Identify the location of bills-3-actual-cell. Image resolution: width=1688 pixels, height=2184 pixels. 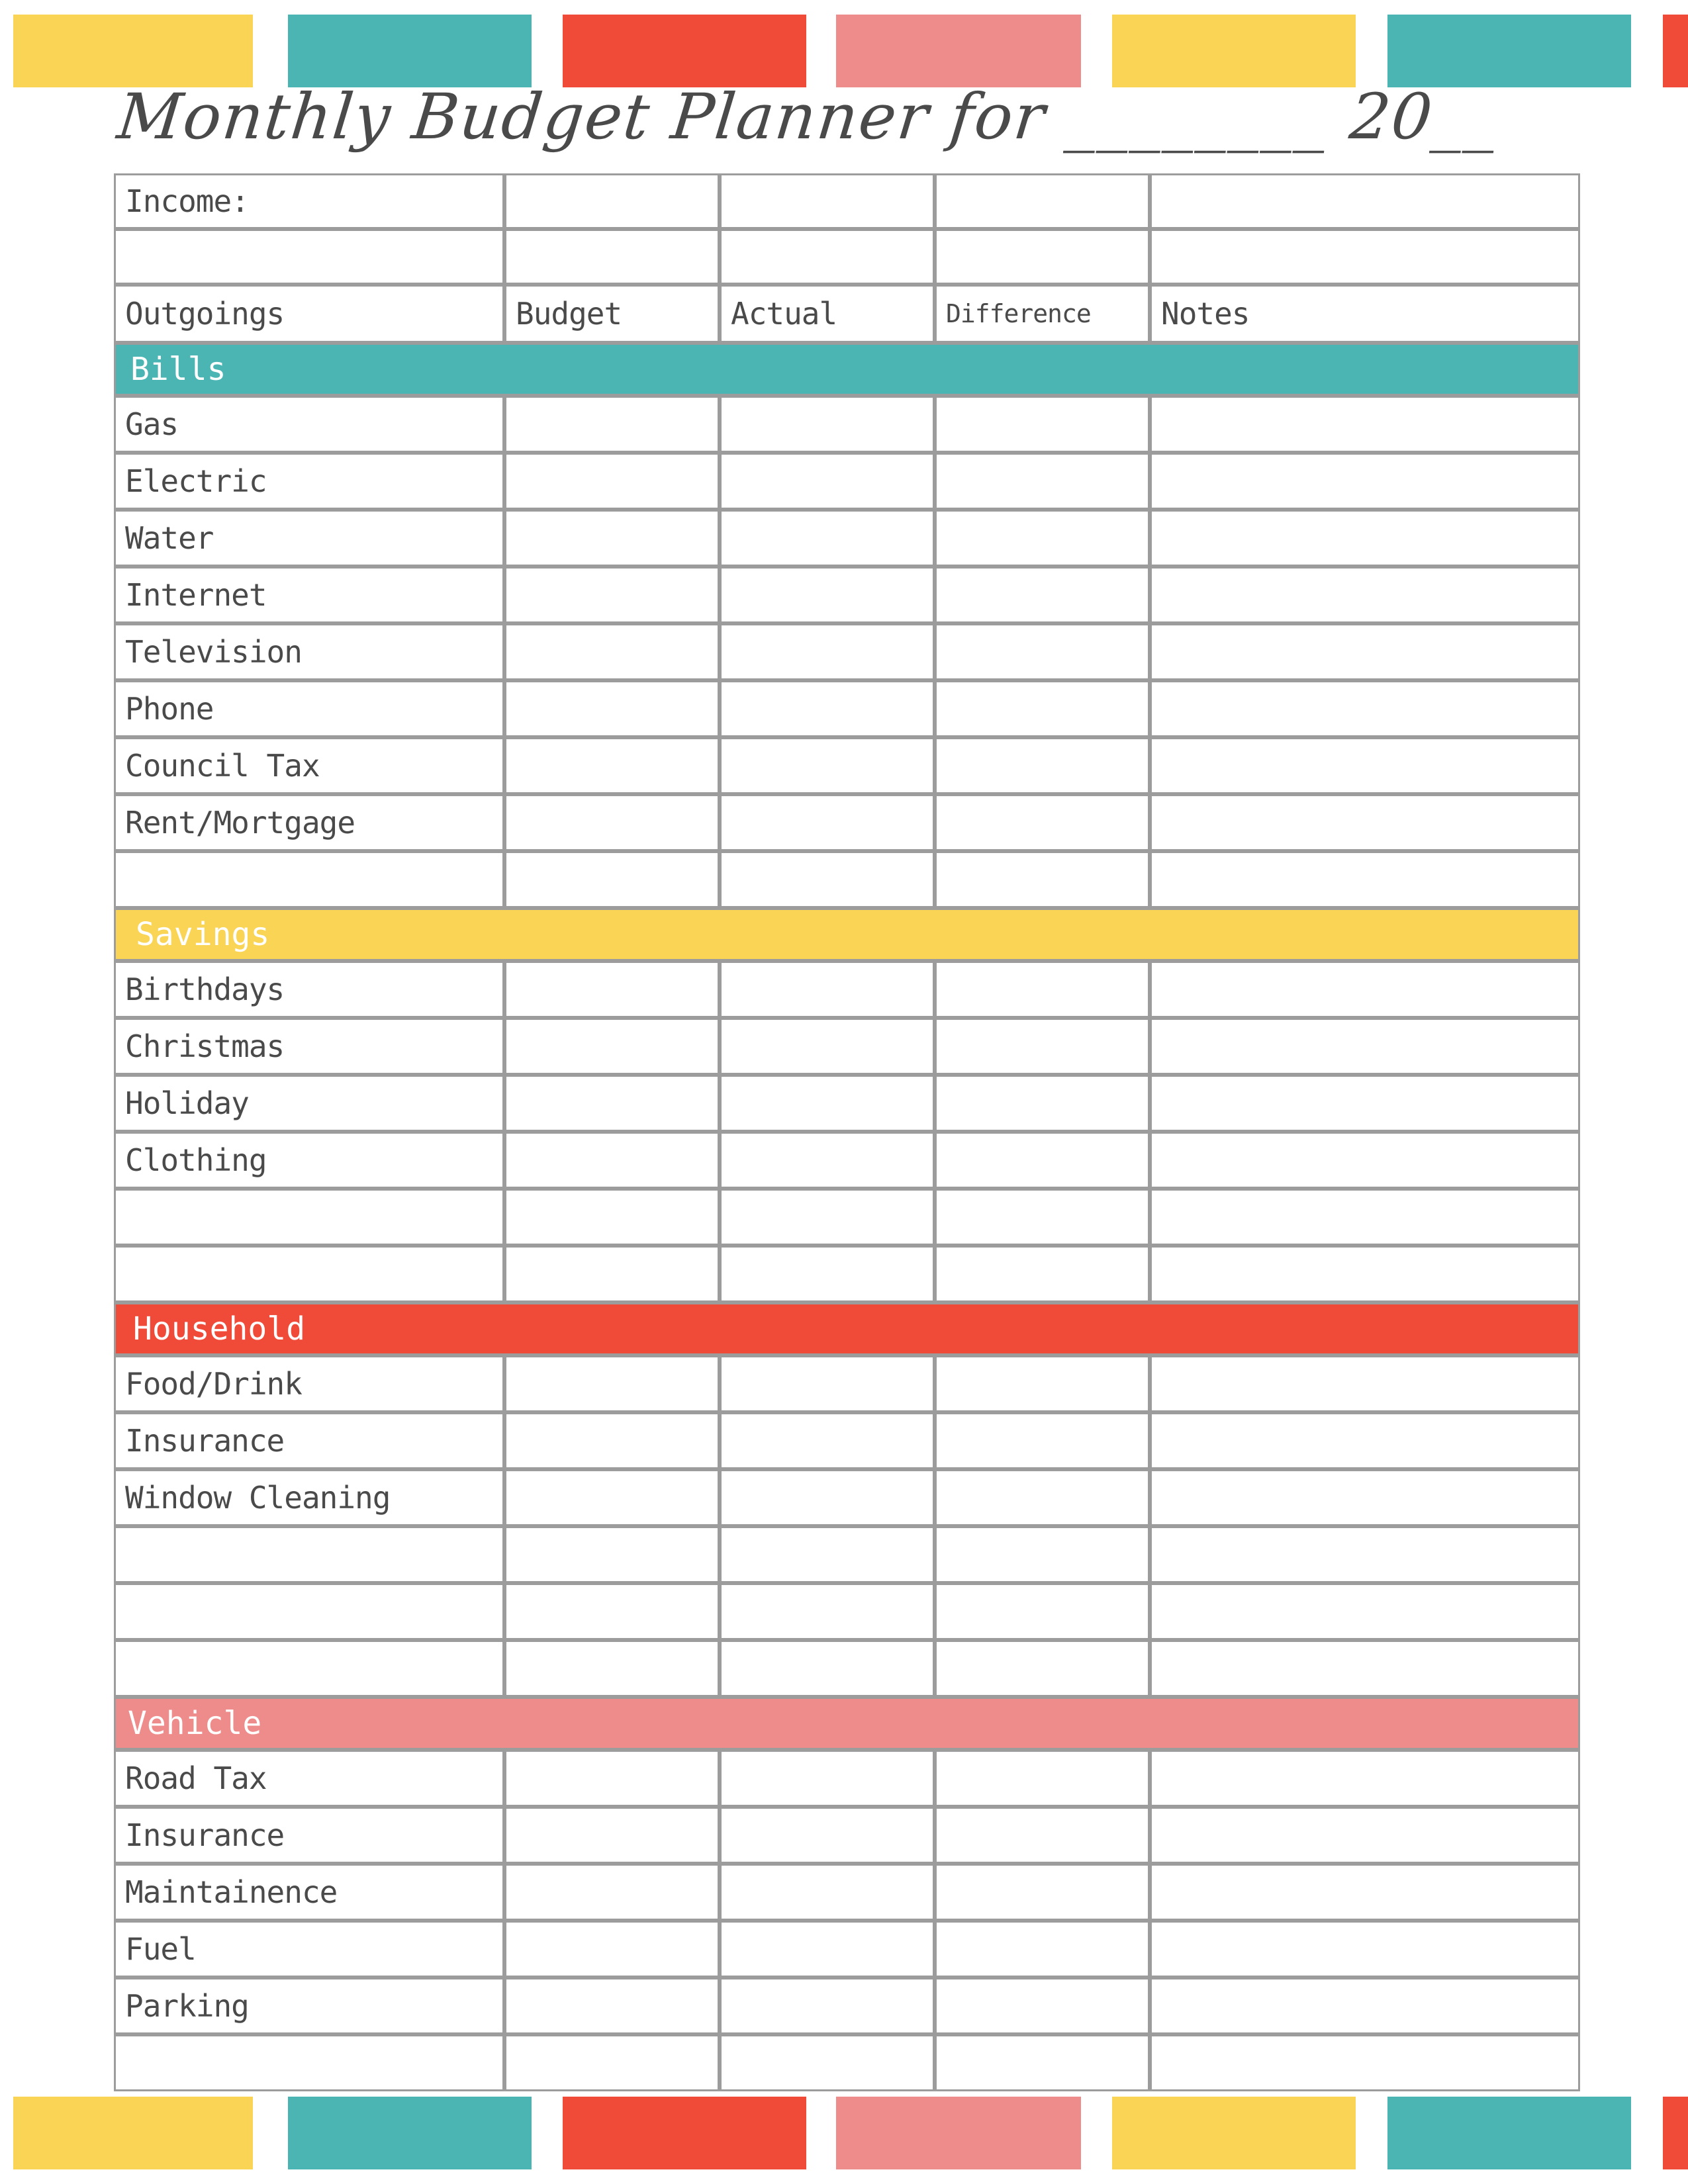
(827, 595).